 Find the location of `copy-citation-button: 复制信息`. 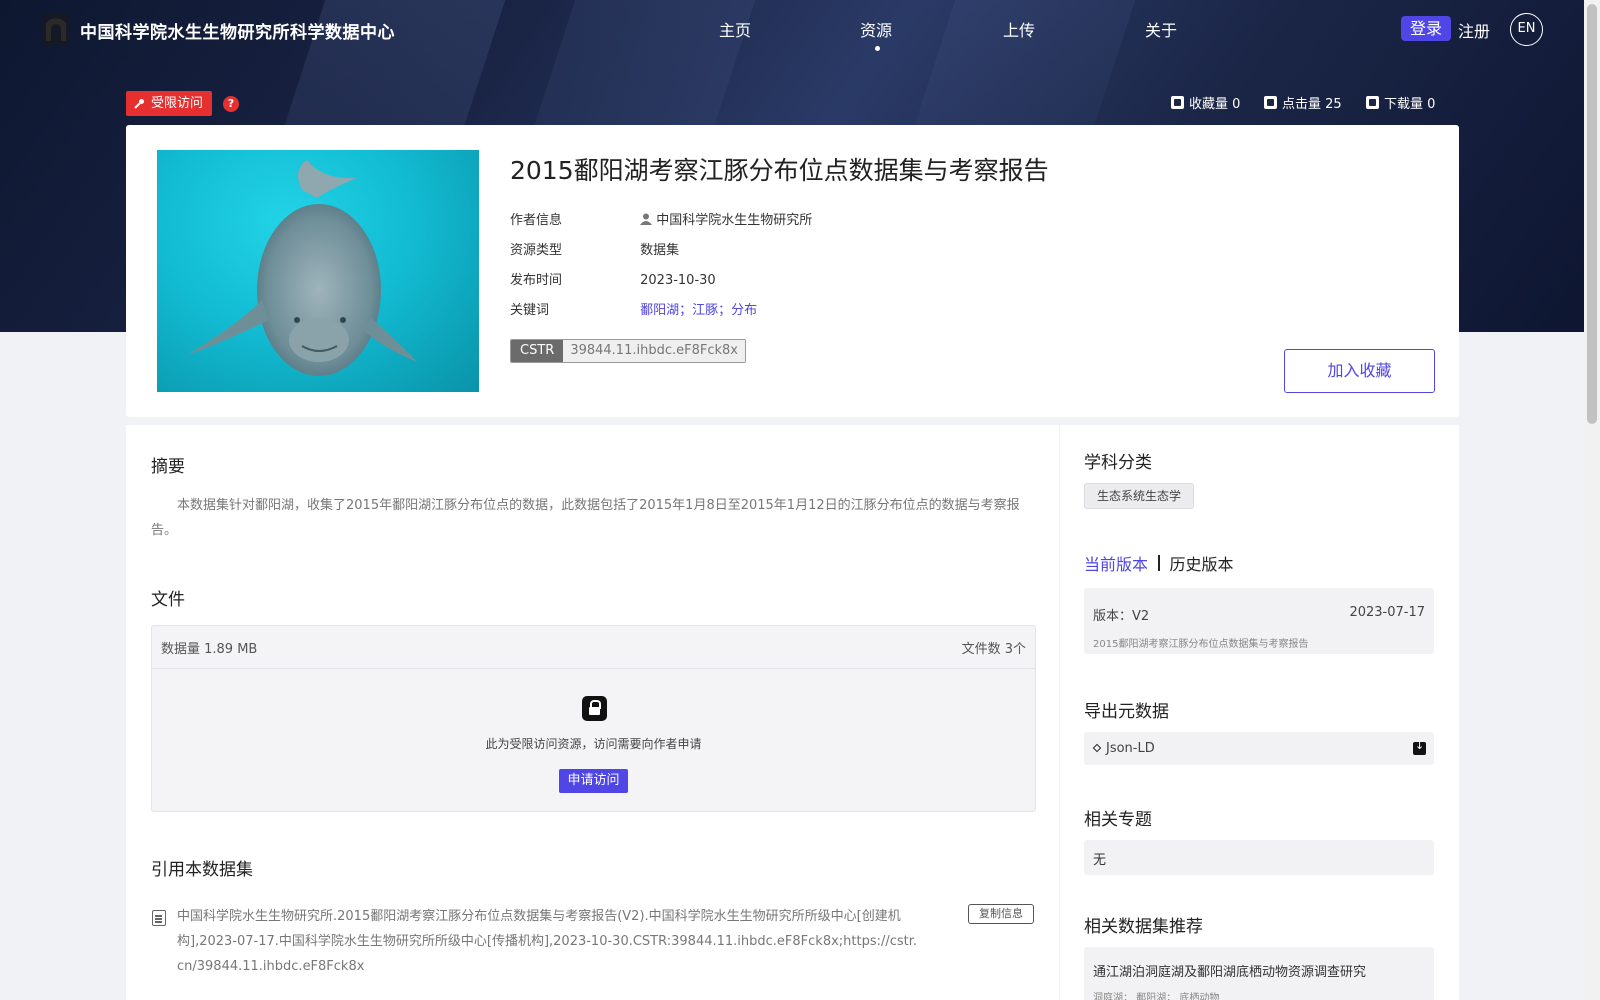

copy-citation-button: 复制信息 is located at coordinates (1001, 914).